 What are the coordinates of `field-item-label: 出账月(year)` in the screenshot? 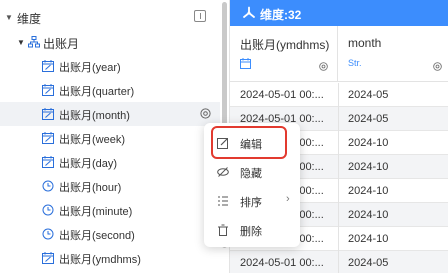 It's located at (90, 68).